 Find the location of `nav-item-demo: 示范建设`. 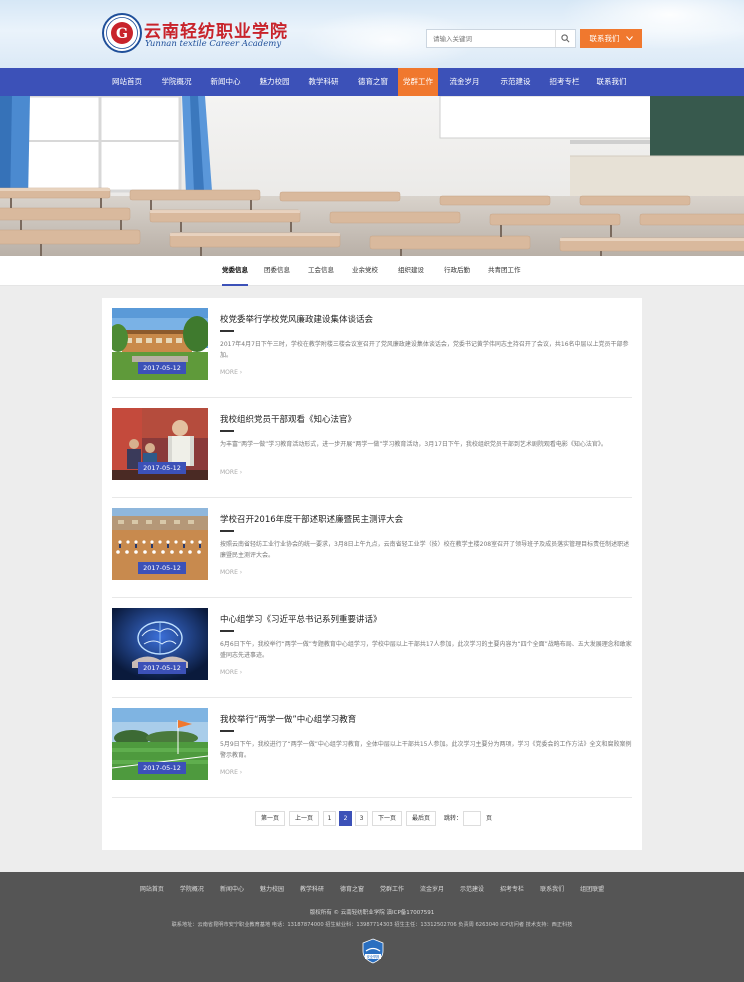

nav-item-demo: 示范建设 is located at coordinates (515, 82).